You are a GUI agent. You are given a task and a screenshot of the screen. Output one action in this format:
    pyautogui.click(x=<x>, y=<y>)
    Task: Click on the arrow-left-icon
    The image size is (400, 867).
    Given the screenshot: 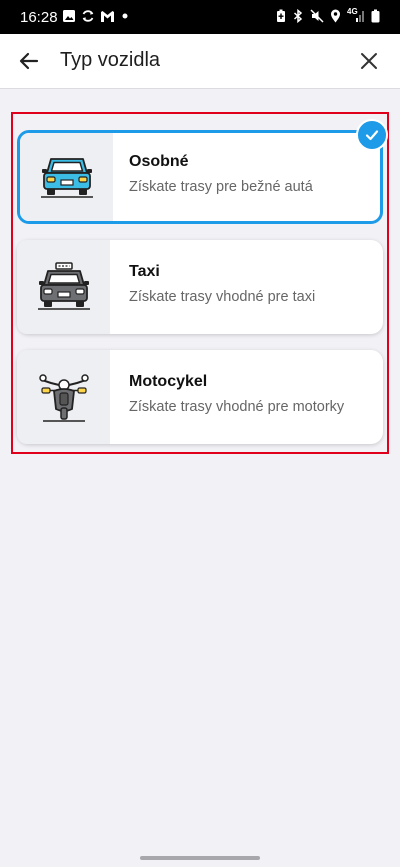 What is the action you would take?
    pyautogui.click(x=29, y=61)
    